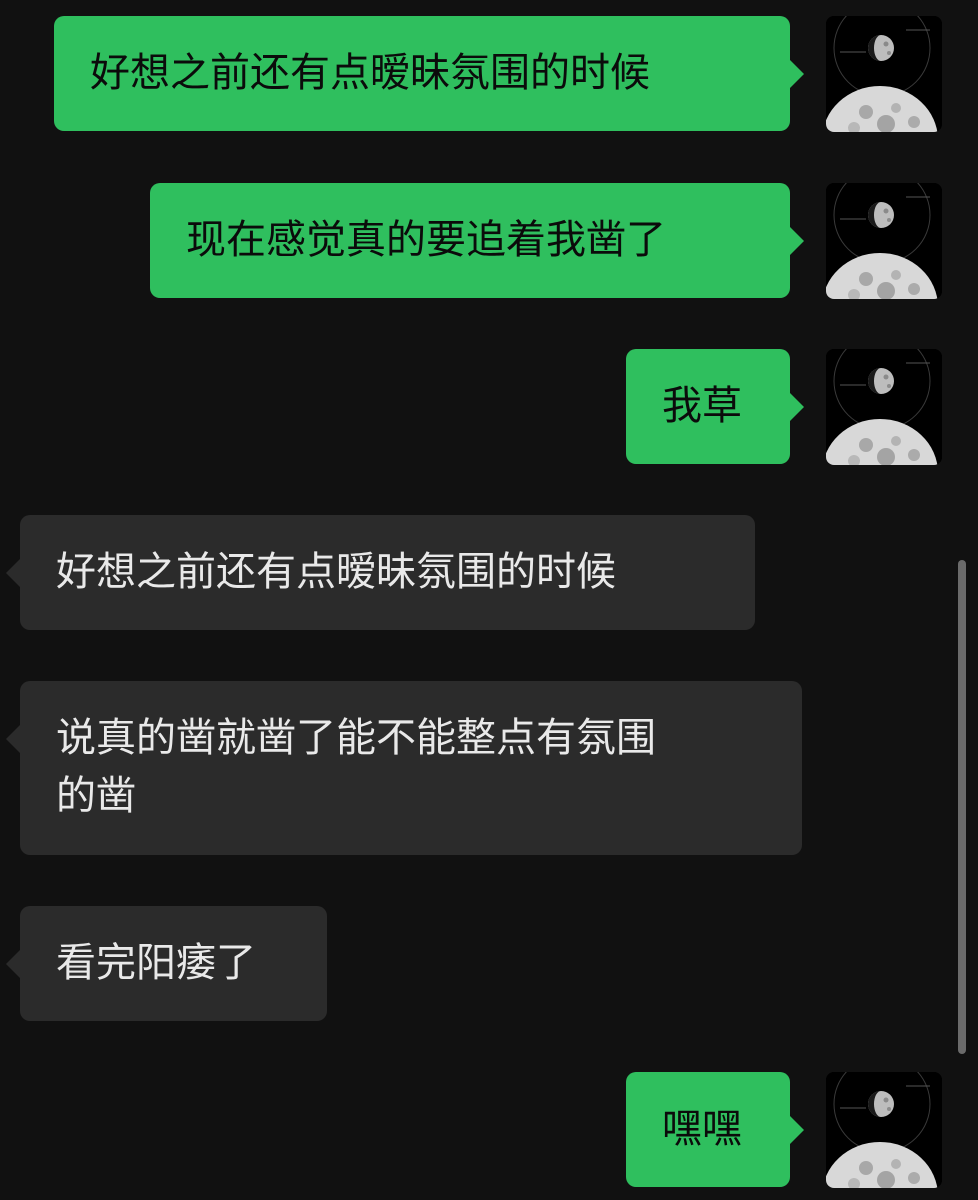  What do you see at coordinates (715, 1129) in the screenshot?
I see `sent-message-bubble: 嘿嘿` at bounding box center [715, 1129].